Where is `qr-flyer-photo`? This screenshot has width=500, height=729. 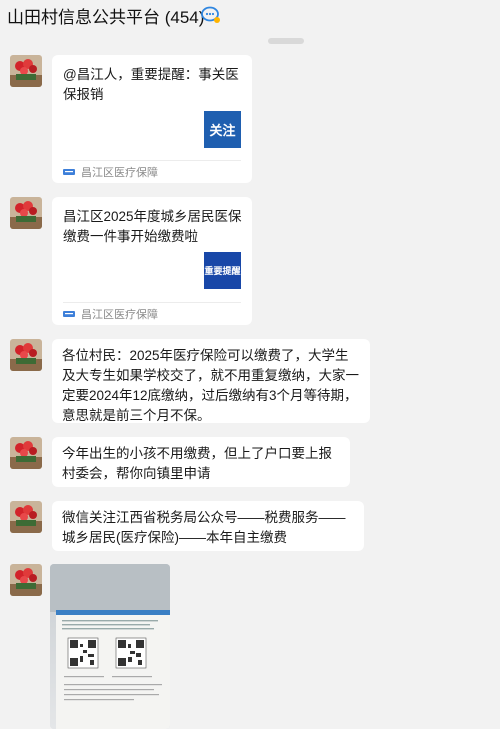
qr-flyer-photo is located at coordinates (110, 646).